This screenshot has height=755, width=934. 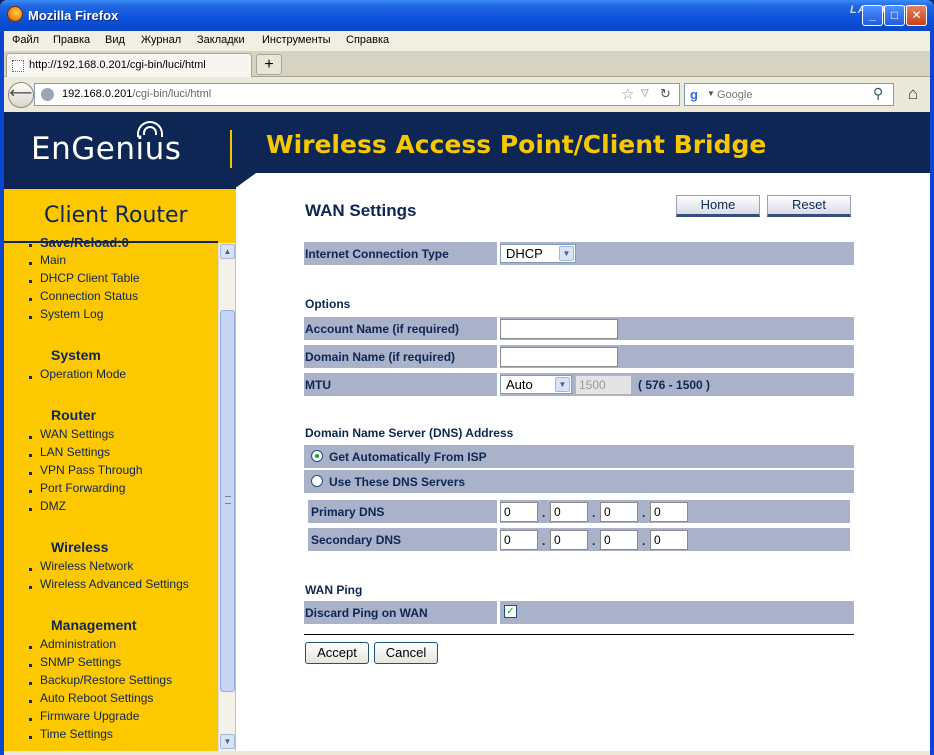 What do you see at coordinates (697, 94) in the screenshot?
I see `google-icon: g` at bounding box center [697, 94].